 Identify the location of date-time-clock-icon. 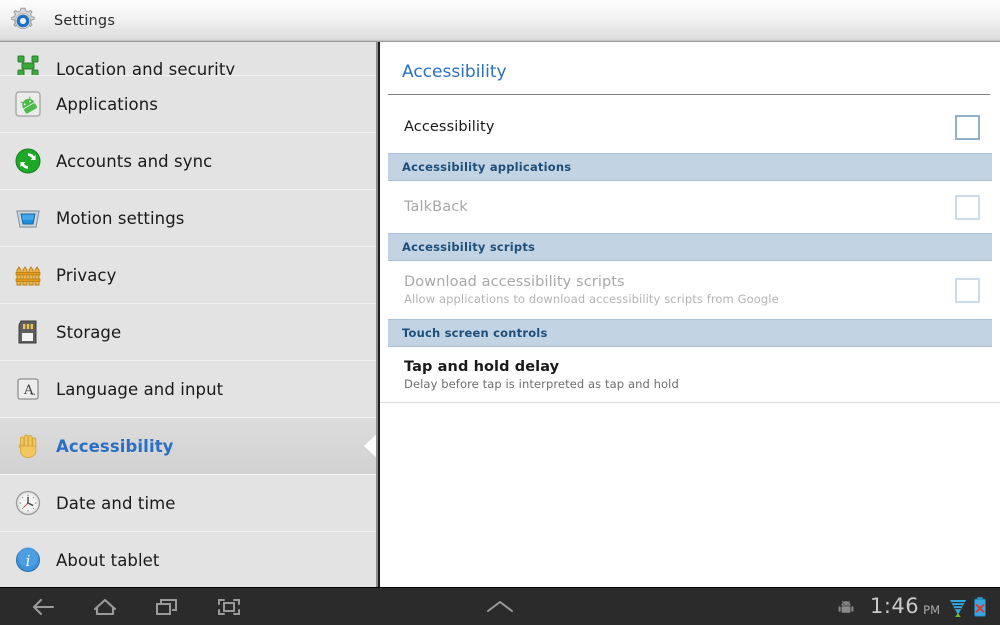
(28, 503).